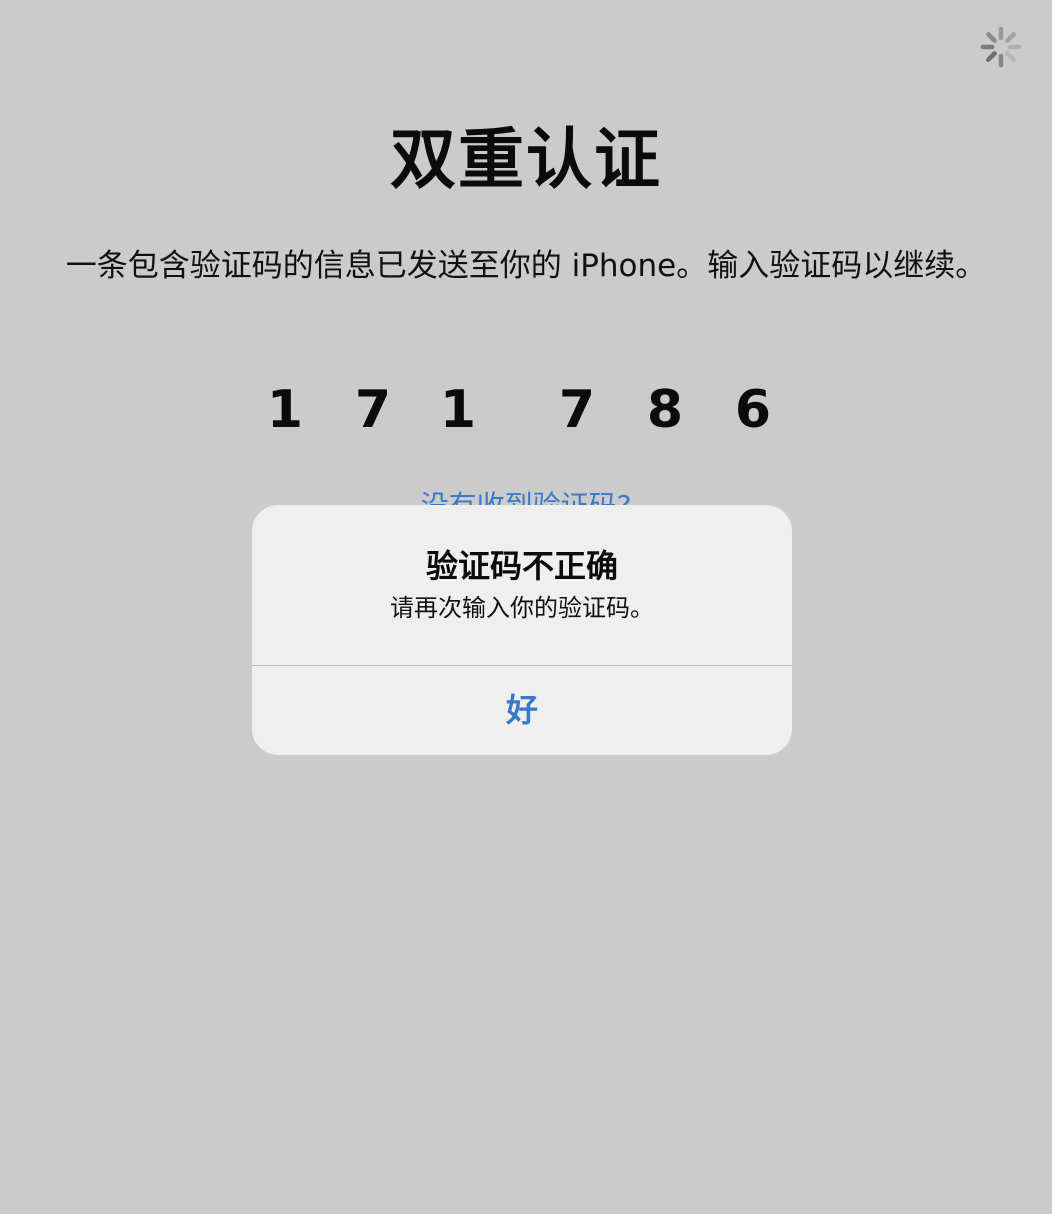 This screenshot has width=1052, height=1214. What do you see at coordinates (522, 710) in the screenshot?
I see `ok-button: 好` at bounding box center [522, 710].